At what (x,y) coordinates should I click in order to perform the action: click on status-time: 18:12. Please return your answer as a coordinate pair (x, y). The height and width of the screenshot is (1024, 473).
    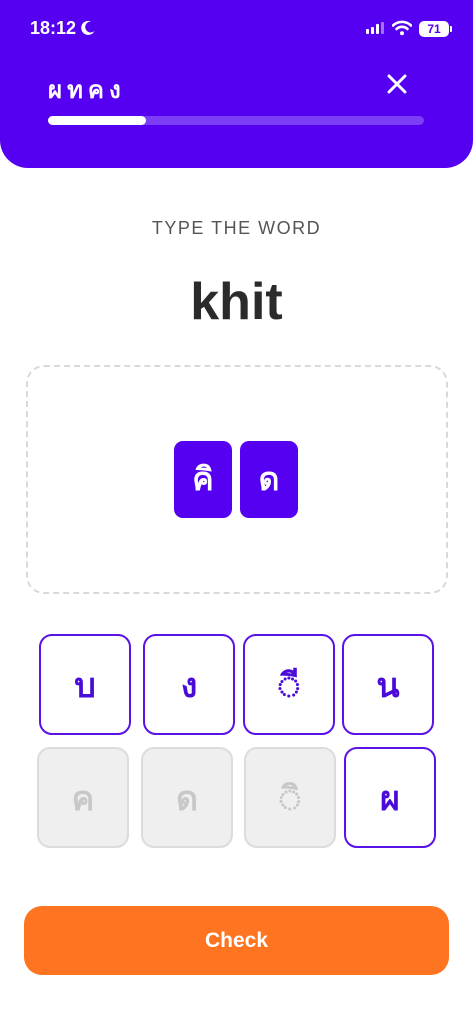
    Looking at the image, I should click on (53, 28).